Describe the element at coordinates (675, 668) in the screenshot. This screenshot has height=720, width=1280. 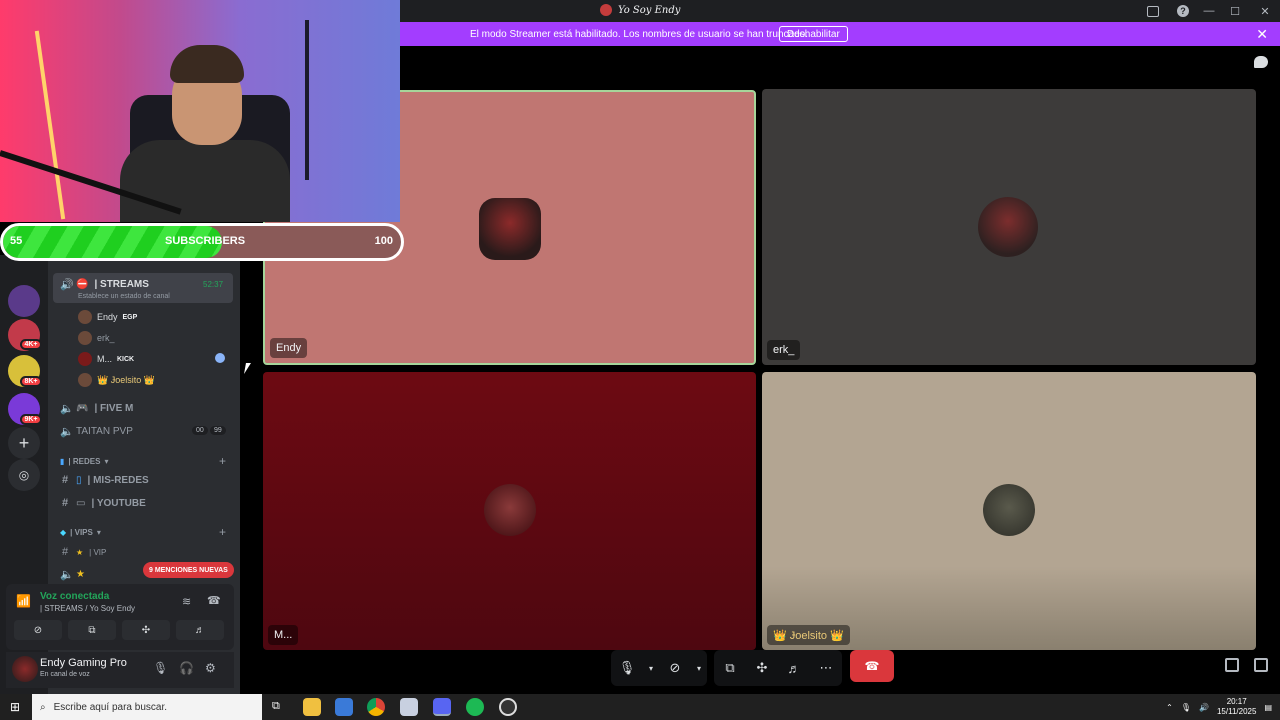
I see `camera-button: ⊘` at that location.